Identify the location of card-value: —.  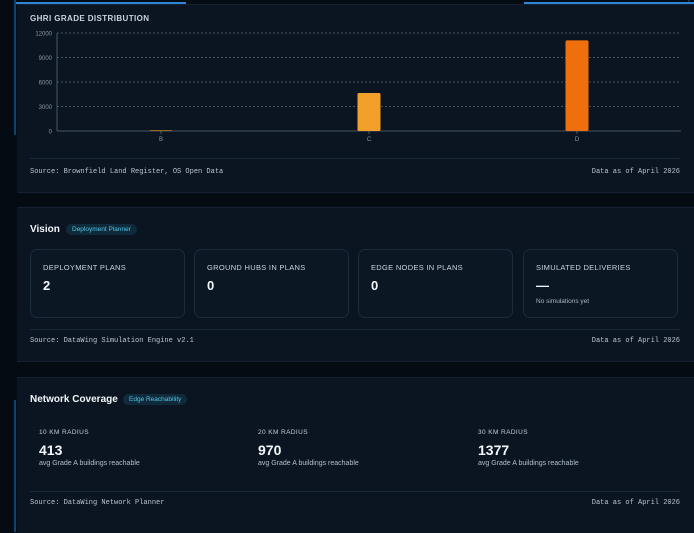
(542, 285).